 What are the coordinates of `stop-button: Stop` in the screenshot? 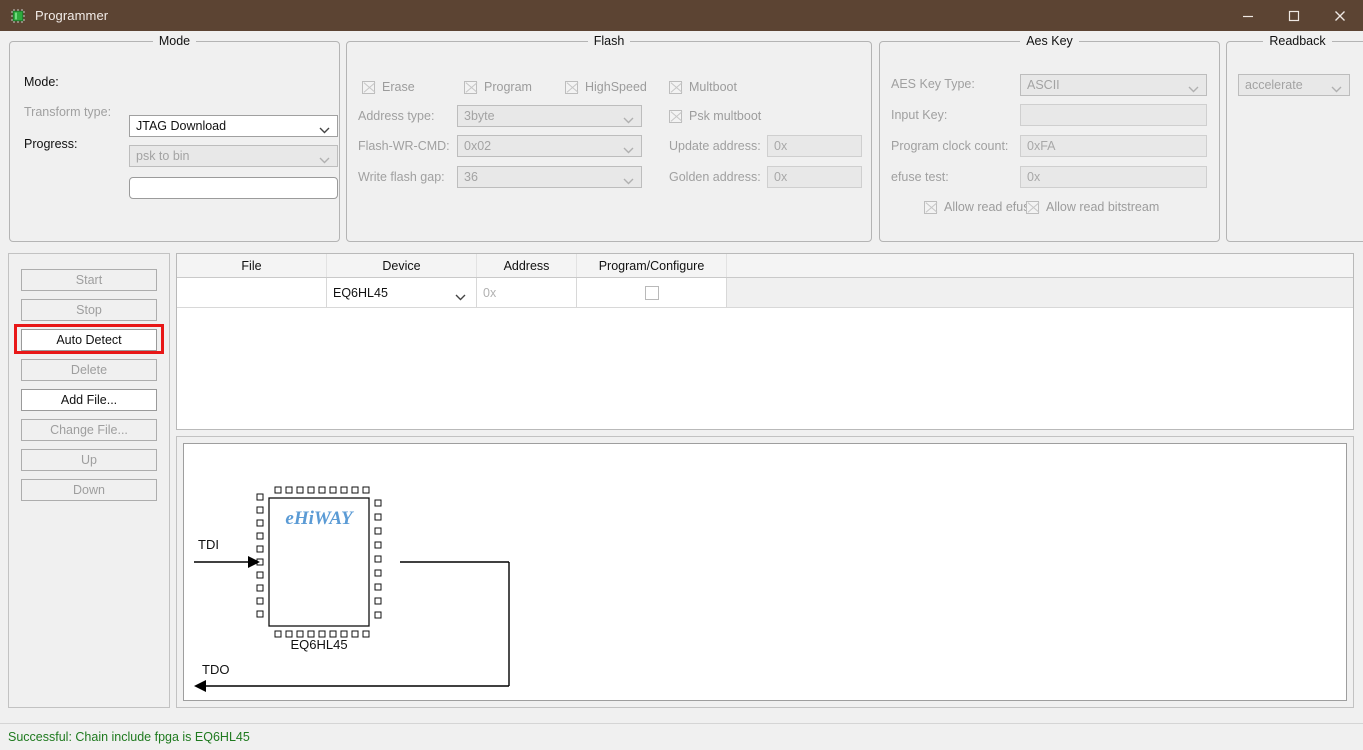 It's located at (89, 310).